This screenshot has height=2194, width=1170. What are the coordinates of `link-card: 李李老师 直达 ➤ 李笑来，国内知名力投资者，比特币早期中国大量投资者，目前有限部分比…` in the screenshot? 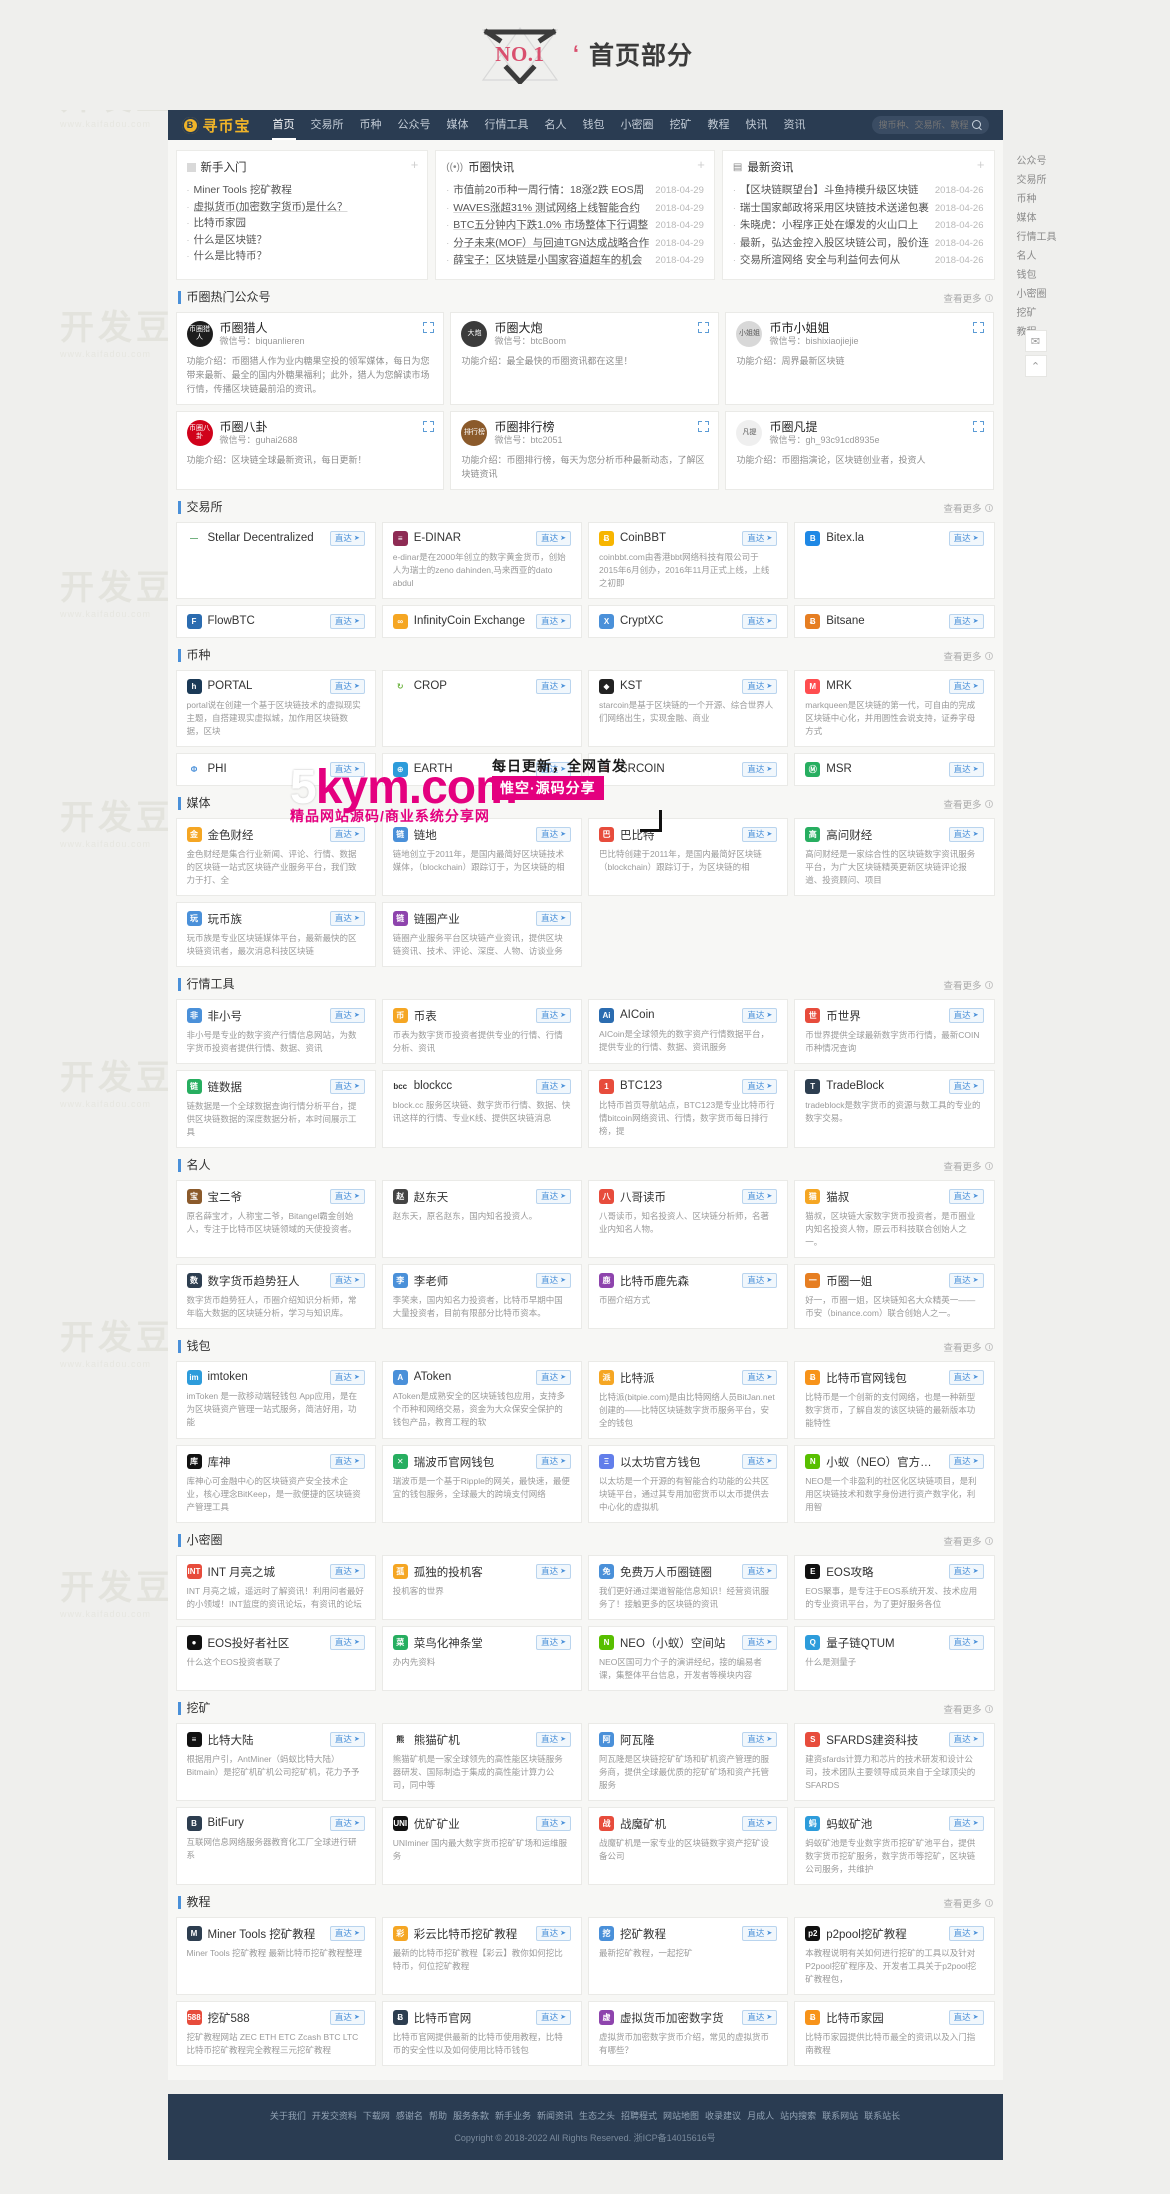 It's located at (481, 1296).